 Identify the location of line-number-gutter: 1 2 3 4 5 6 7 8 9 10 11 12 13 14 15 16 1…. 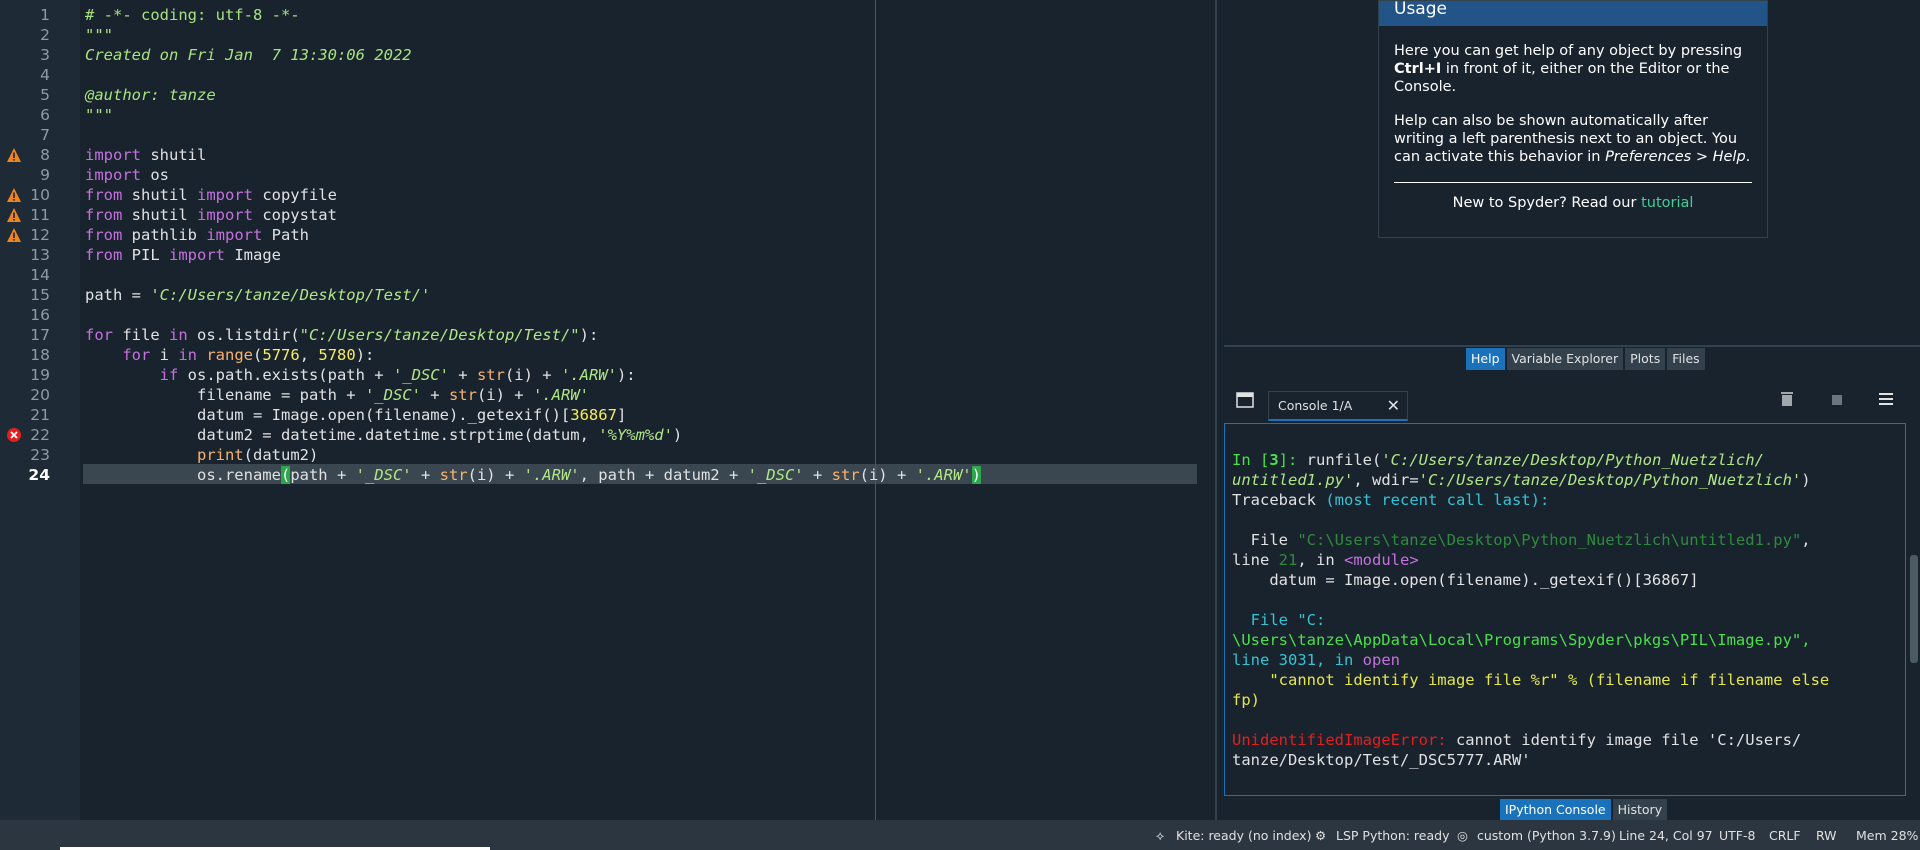
(40, 410).